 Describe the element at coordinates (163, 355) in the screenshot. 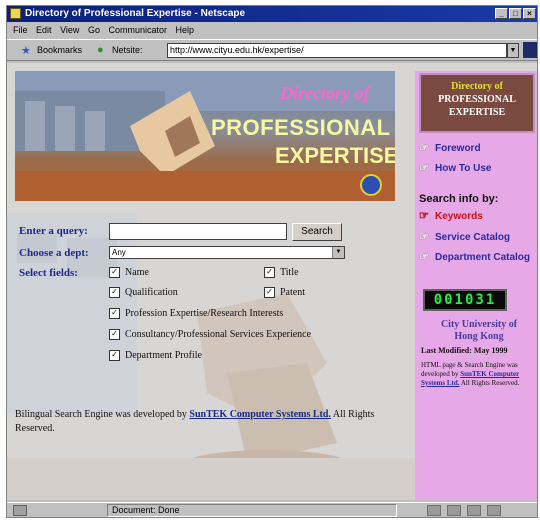

I see `field-department-label: Department Profile` at that location.